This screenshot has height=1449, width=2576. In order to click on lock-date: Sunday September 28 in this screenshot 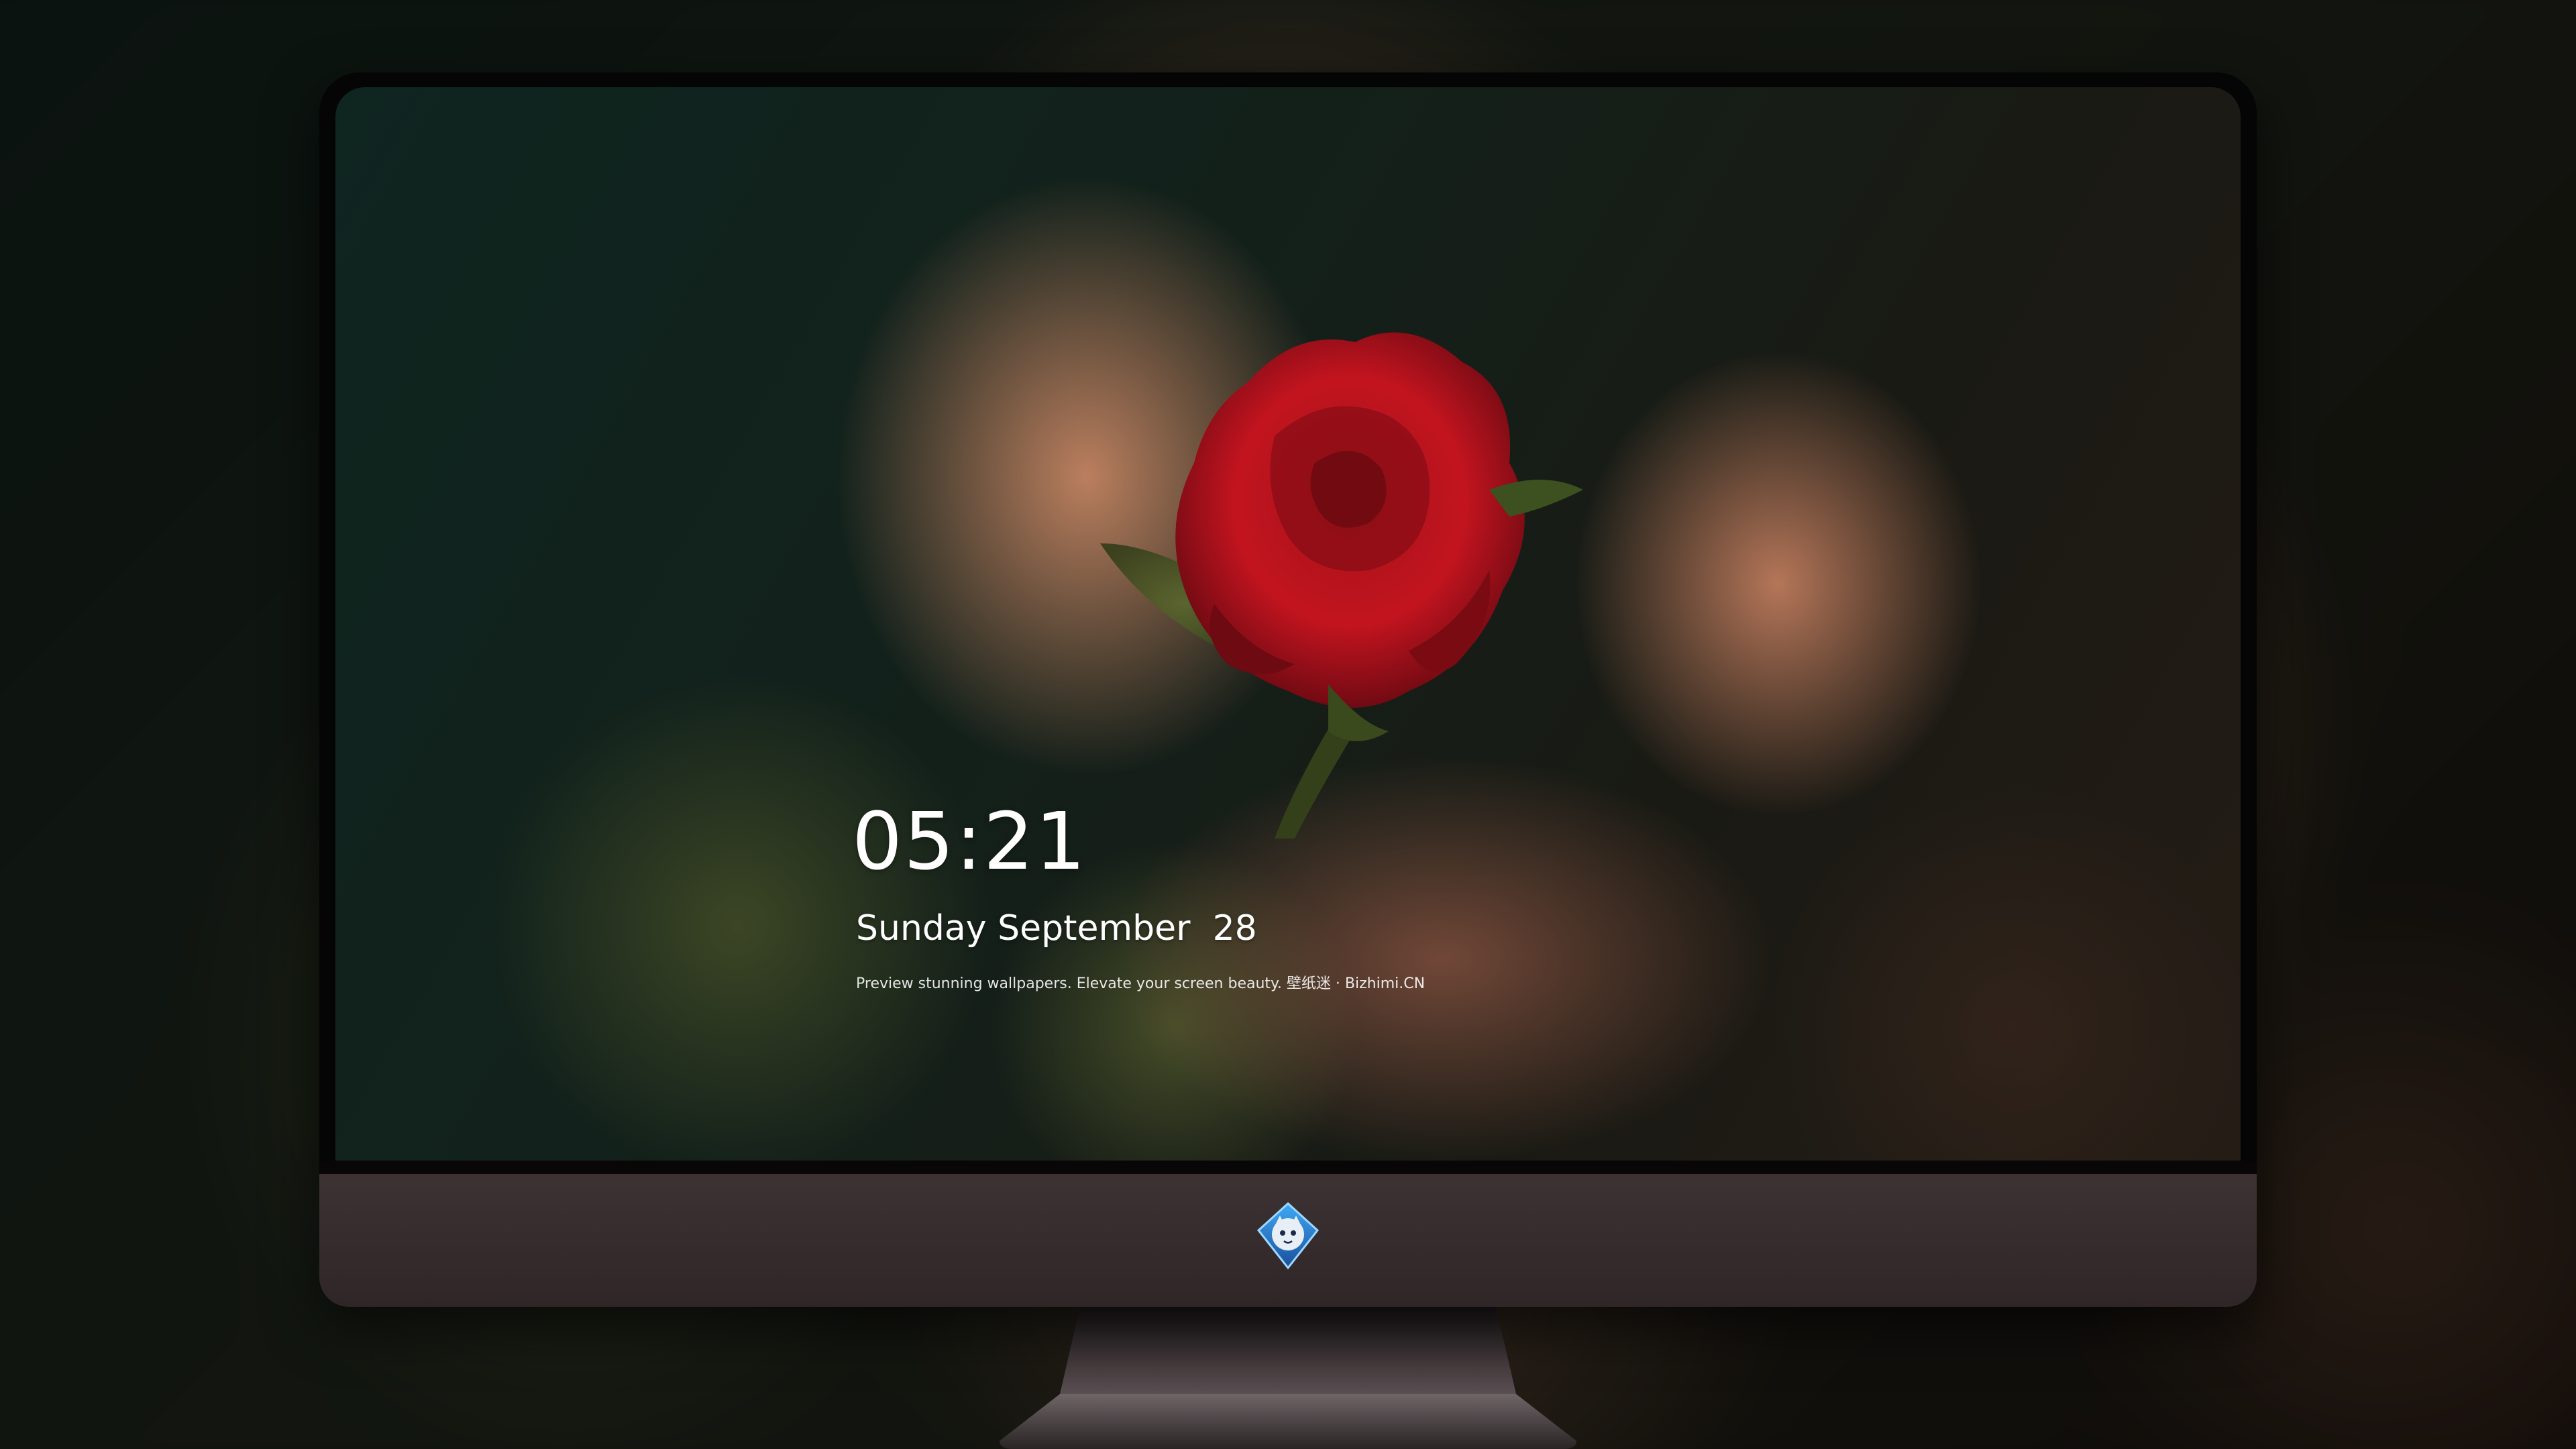, I will do `click(1056, 928)`.